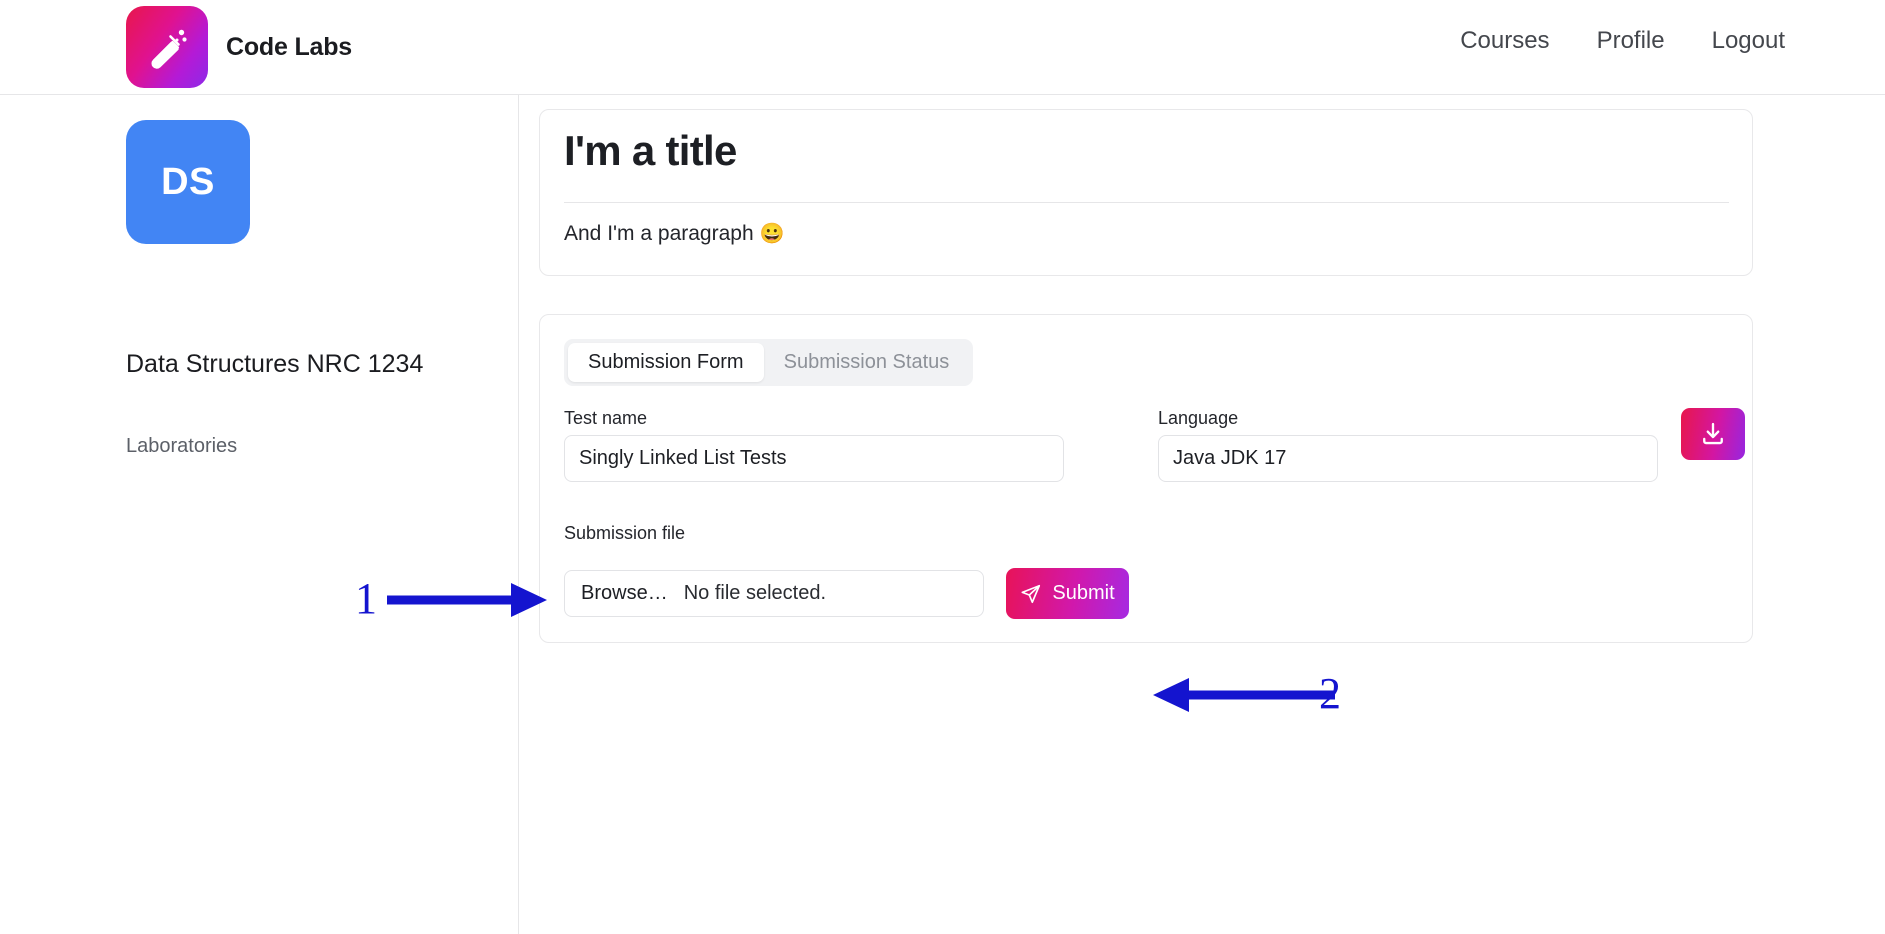 This screenshot has height=934, width=1885. I want to click on course-title: Data Structures NRC 1234, so click(275, 364).